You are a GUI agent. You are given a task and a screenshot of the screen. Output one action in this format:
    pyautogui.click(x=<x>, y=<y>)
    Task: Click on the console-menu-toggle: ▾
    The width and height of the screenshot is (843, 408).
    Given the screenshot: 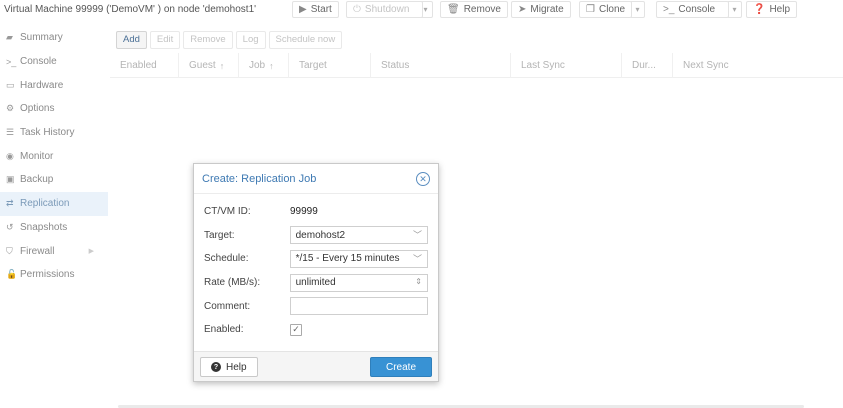 What is the action you would take?
    pyautogui.click(x=735, y=9)
    